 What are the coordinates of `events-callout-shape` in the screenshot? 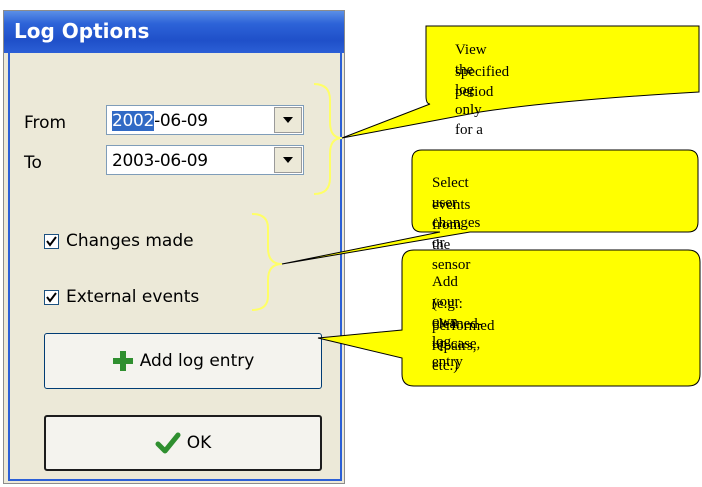 It's located at (490, 207).